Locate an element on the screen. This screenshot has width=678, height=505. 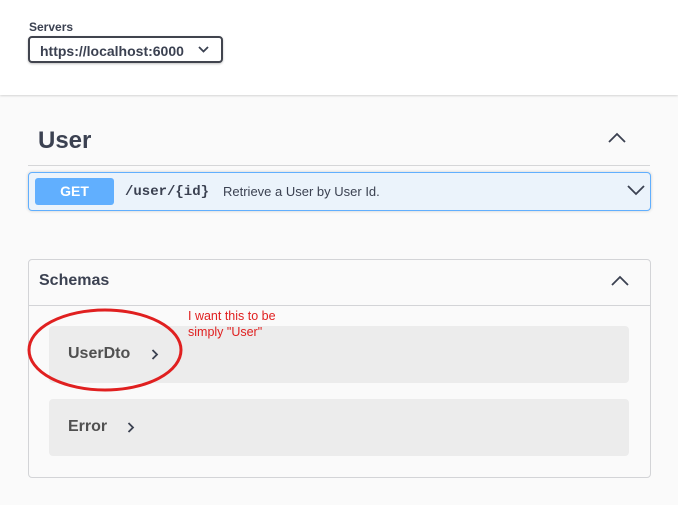
servers-label: Servers is located at coordinates (51, 27).